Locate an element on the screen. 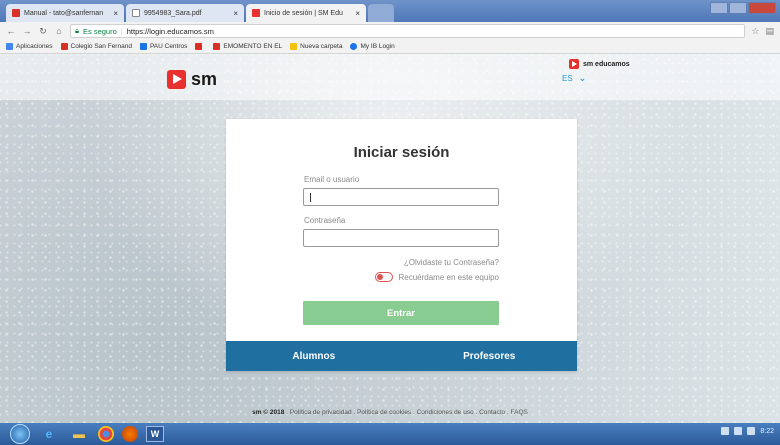 The height and width of the screenshot is (445, 780). bookmark-label: EMOMENTO EN EL is located at coordinates (253, 46).